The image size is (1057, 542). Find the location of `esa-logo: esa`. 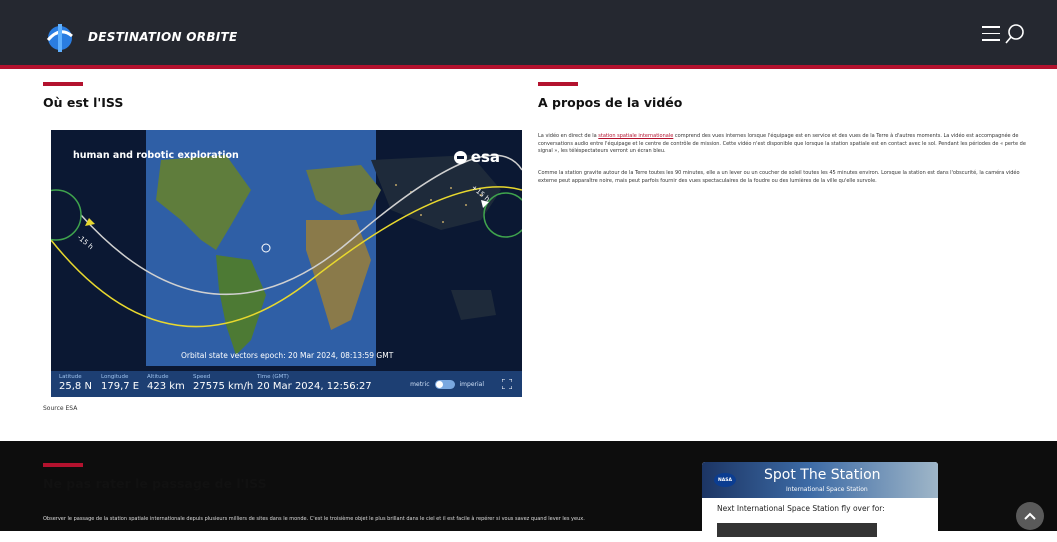

esa-logo: esa is located at coordinates (476, 157).